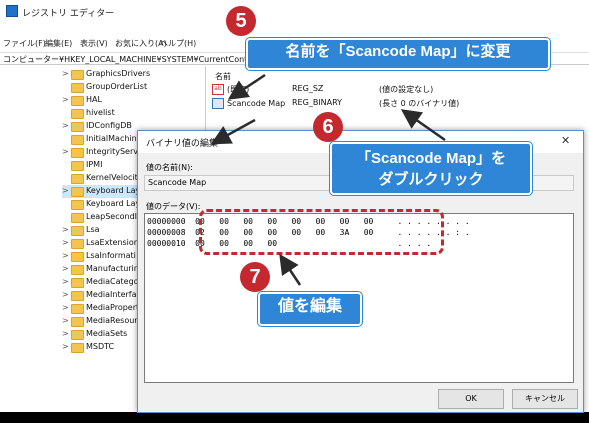  Describe the element at coordinates (431, 168) in the screenshot. I see `step-6-callout: 「Scancode Map」を ダブルクリック` at that location.